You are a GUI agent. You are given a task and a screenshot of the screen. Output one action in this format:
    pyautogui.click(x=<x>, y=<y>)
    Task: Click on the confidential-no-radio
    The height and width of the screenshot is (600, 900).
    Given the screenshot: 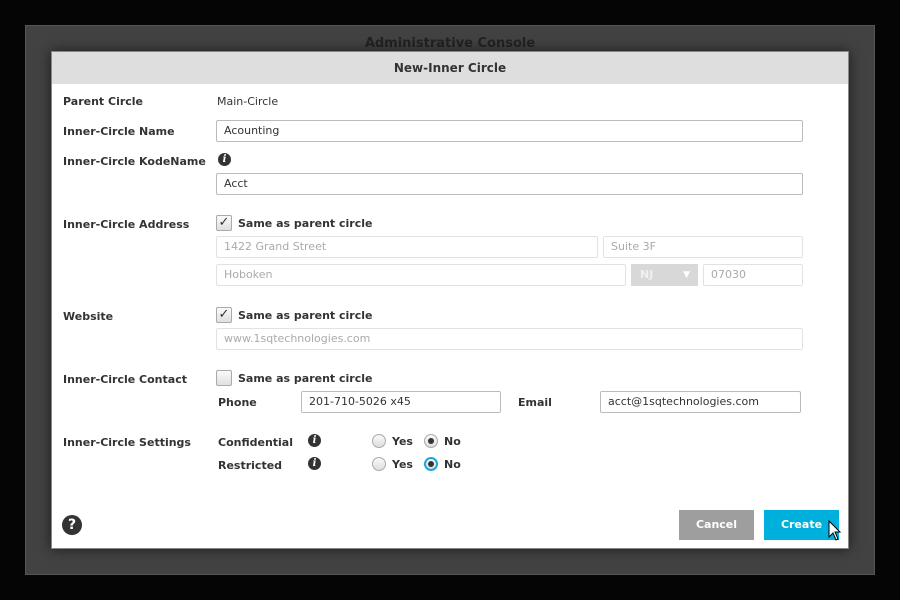 What is the action you would take?
    pyautogui.click(x=431, y=441)
    